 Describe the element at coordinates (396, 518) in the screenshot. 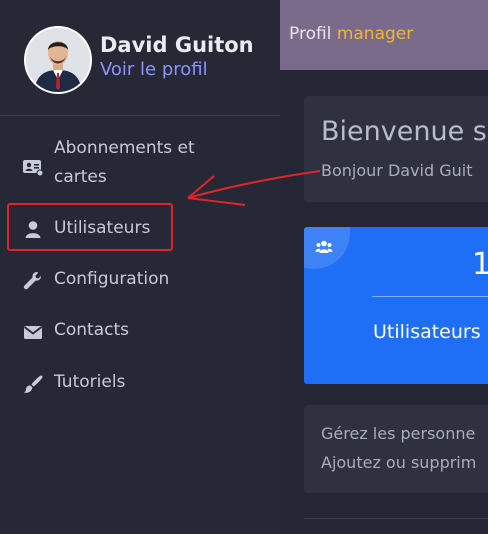

I see `content-divider` at that location.